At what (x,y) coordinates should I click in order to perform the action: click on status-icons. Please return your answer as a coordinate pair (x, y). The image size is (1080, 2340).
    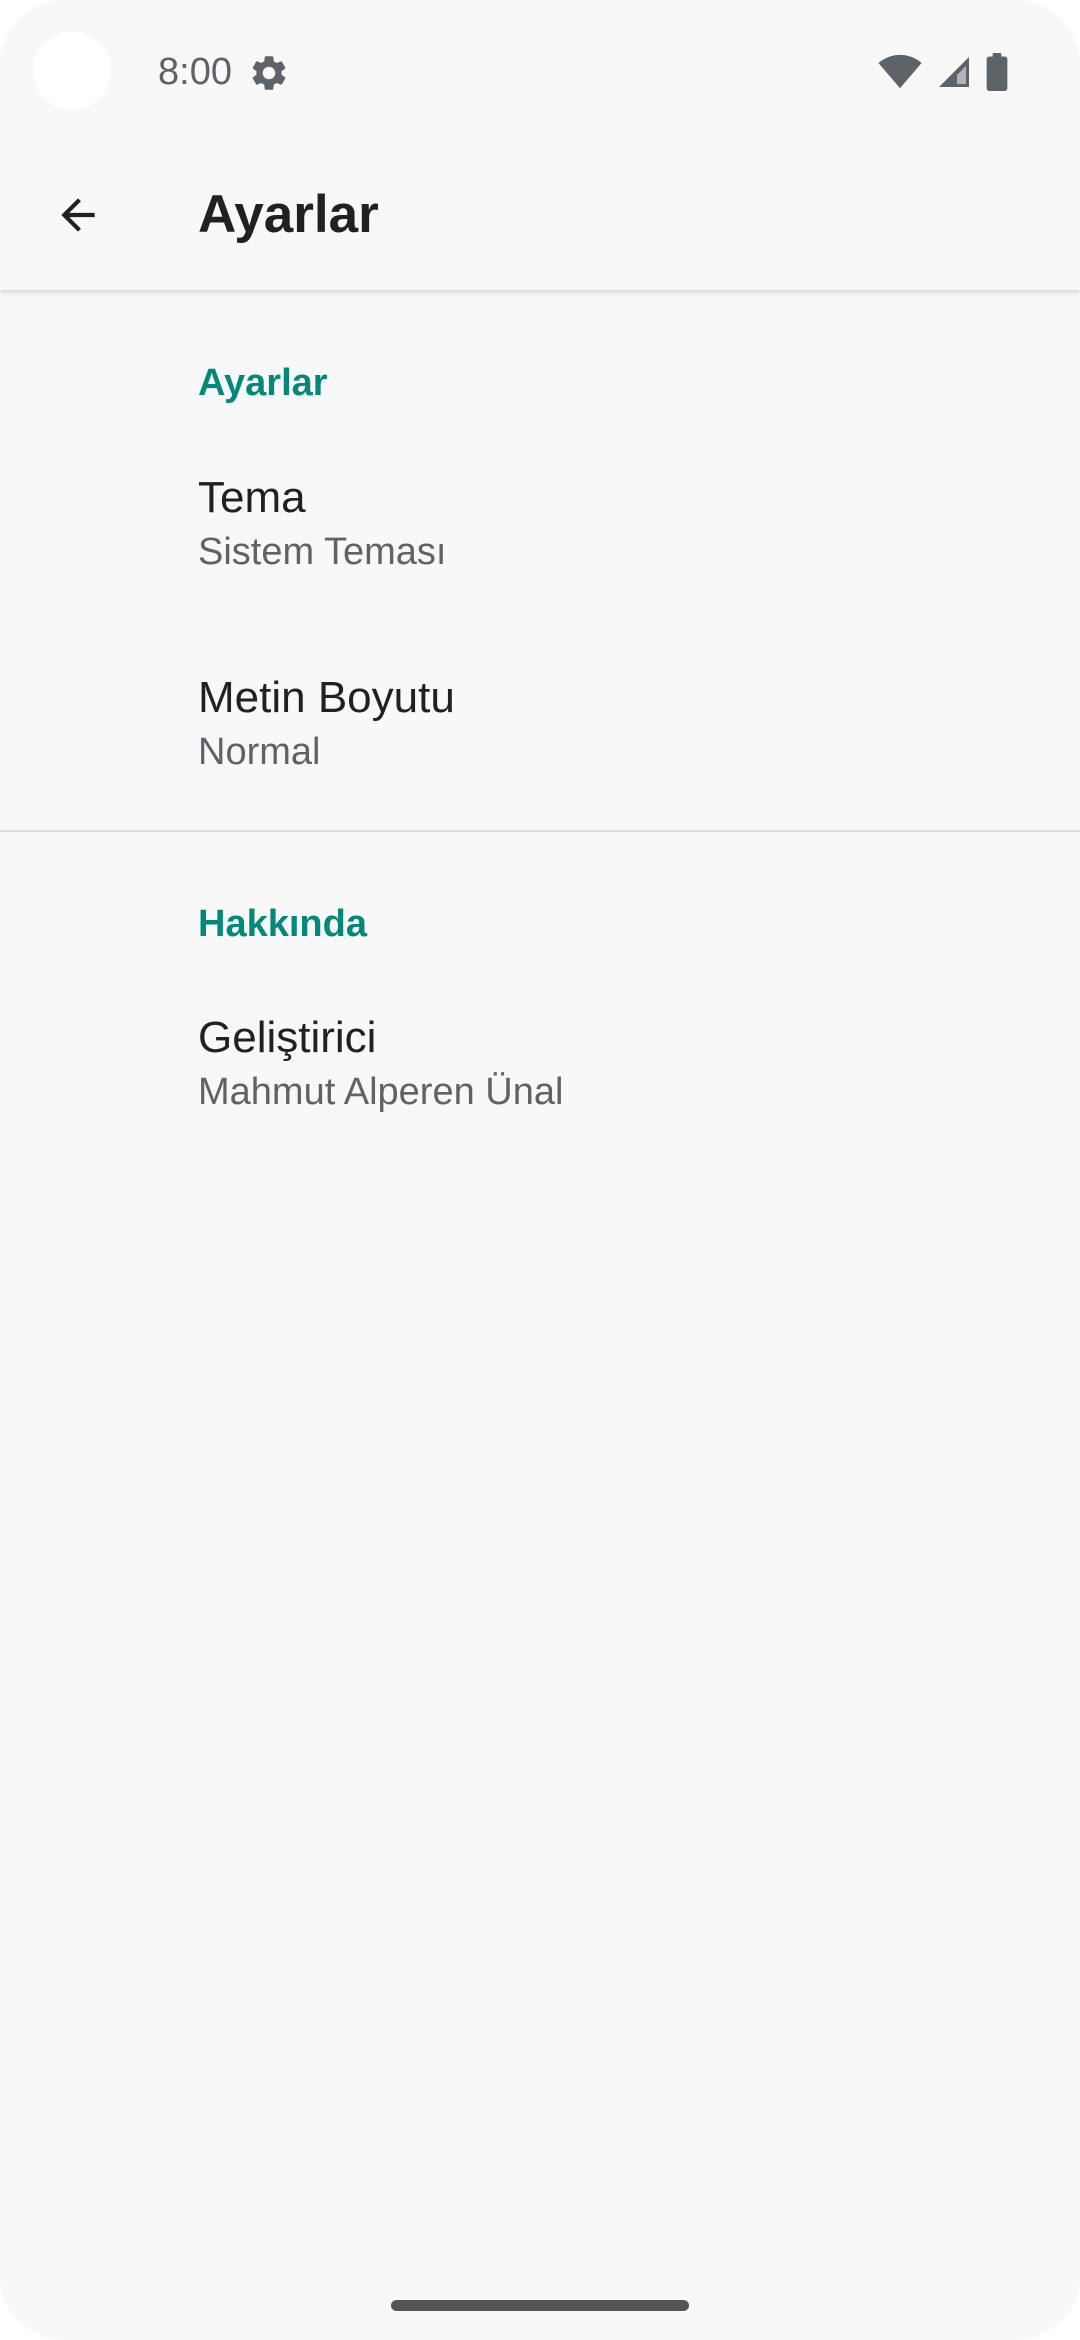
    Looking at the image, I should click on (943, 72).